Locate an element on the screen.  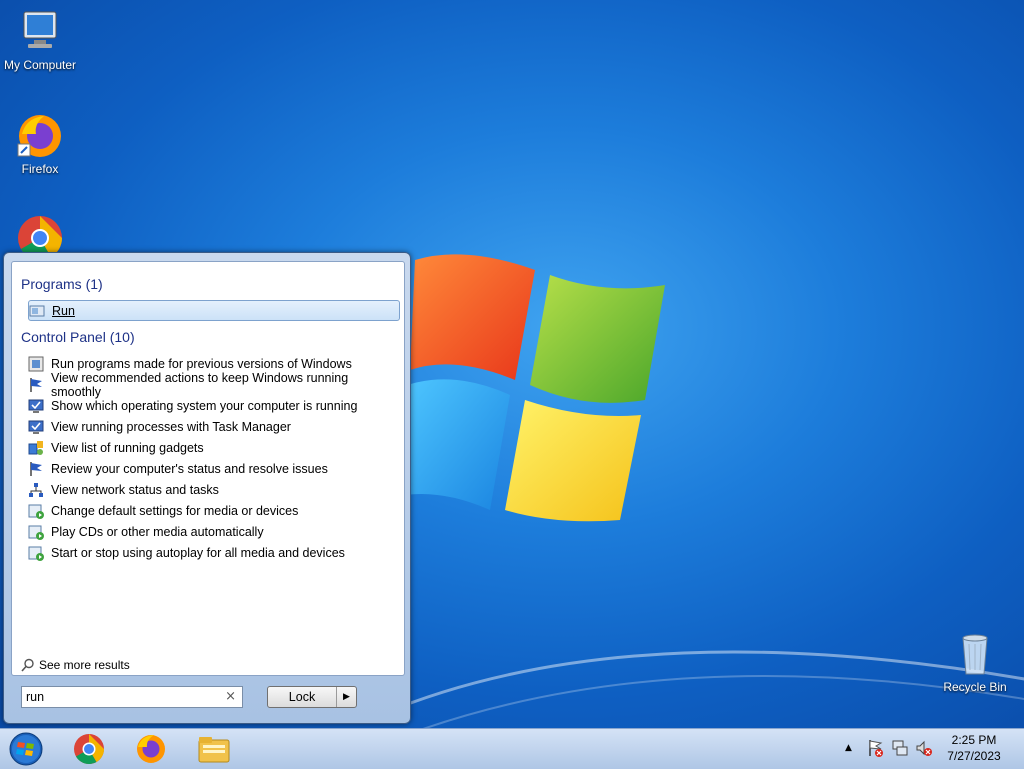
desktop-icon-label: Firefox is located at coordinates (40, 169).